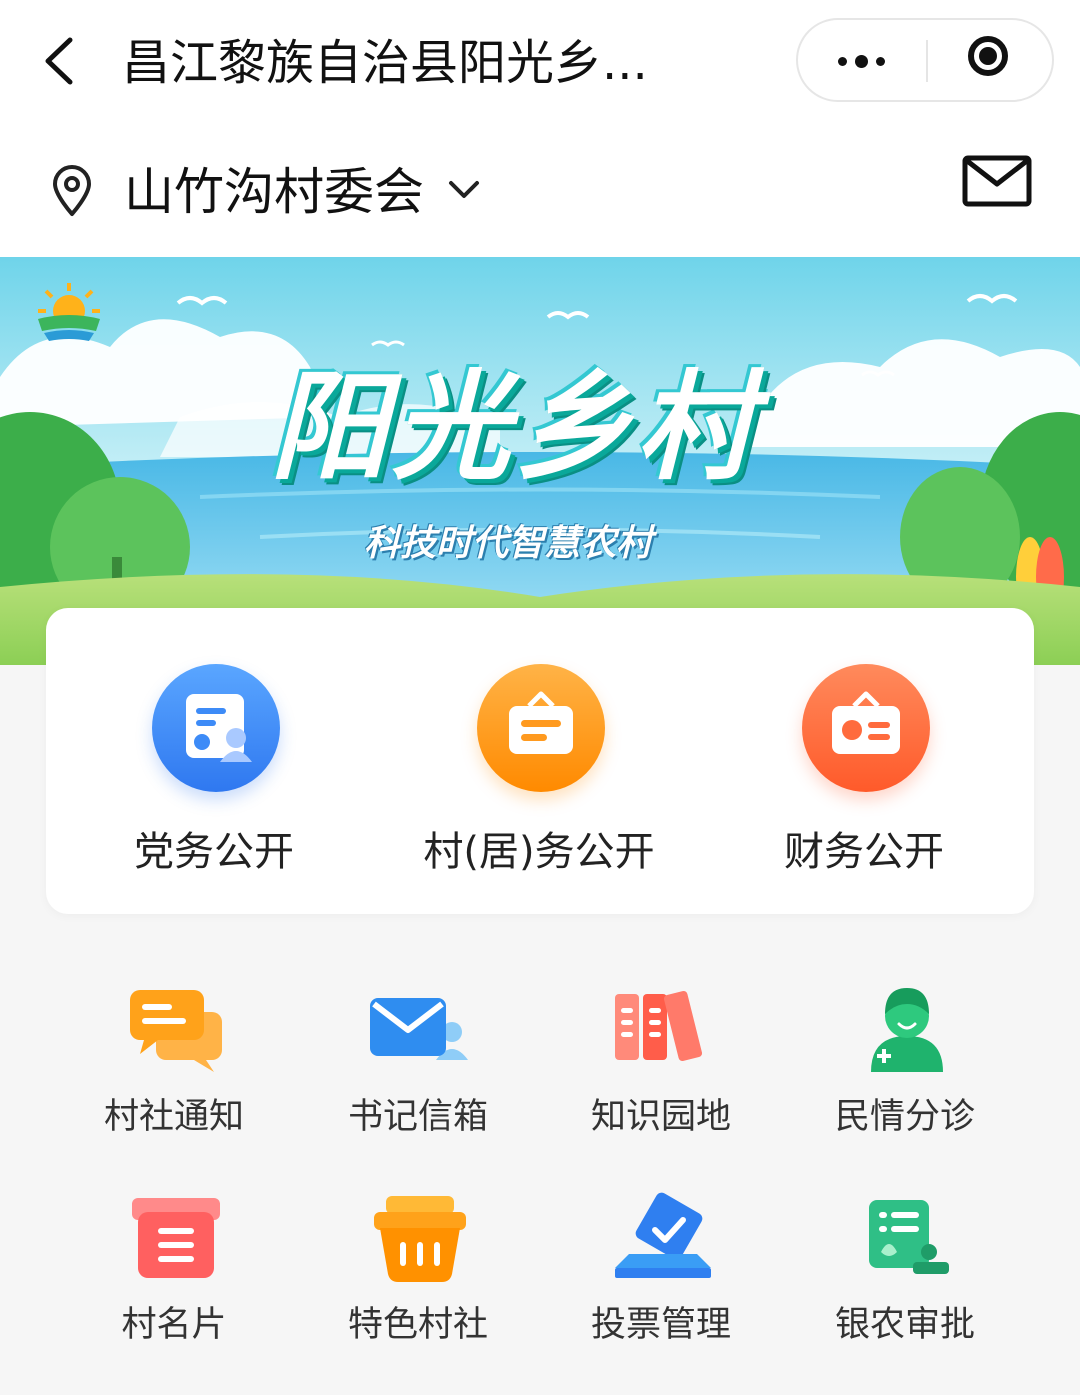 This screenshot has height=1395, width=1080. Describe the element at coordinates (176, 1242) in the screenshot. I see `village-card-icon` at that location.